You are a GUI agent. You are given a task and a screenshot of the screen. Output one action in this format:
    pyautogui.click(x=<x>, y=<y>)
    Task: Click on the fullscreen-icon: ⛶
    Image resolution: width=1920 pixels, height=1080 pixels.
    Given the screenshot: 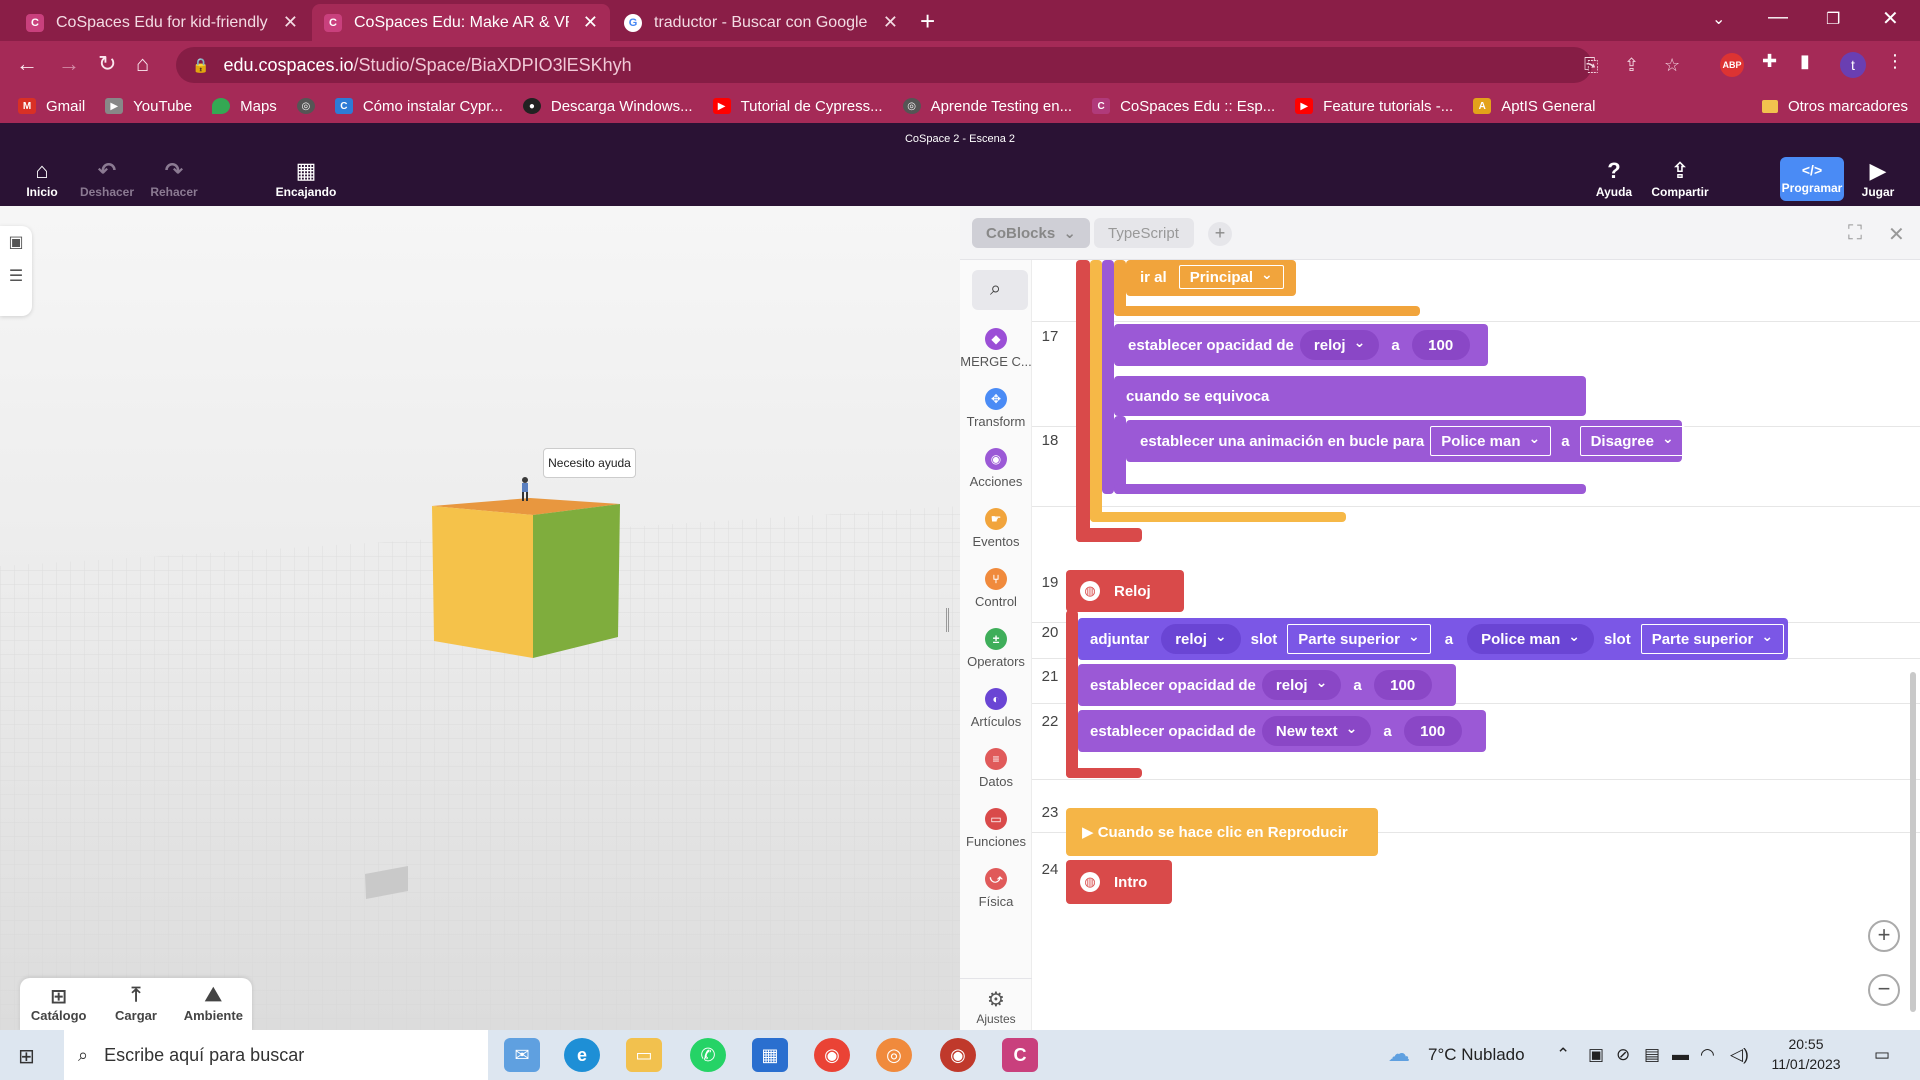 What is the action you would take?
    pyautogui.click(x=1855, y=233)
    